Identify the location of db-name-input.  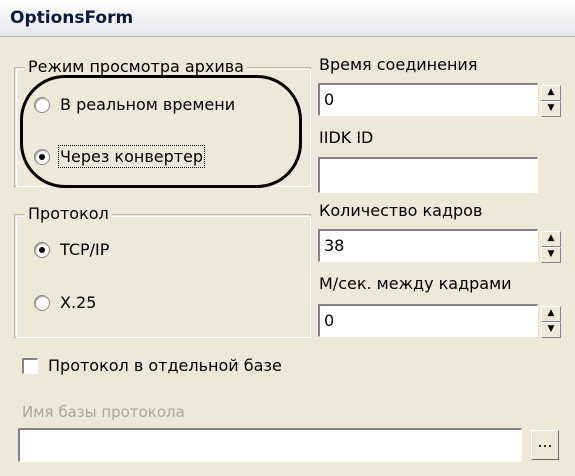
(270, 445).